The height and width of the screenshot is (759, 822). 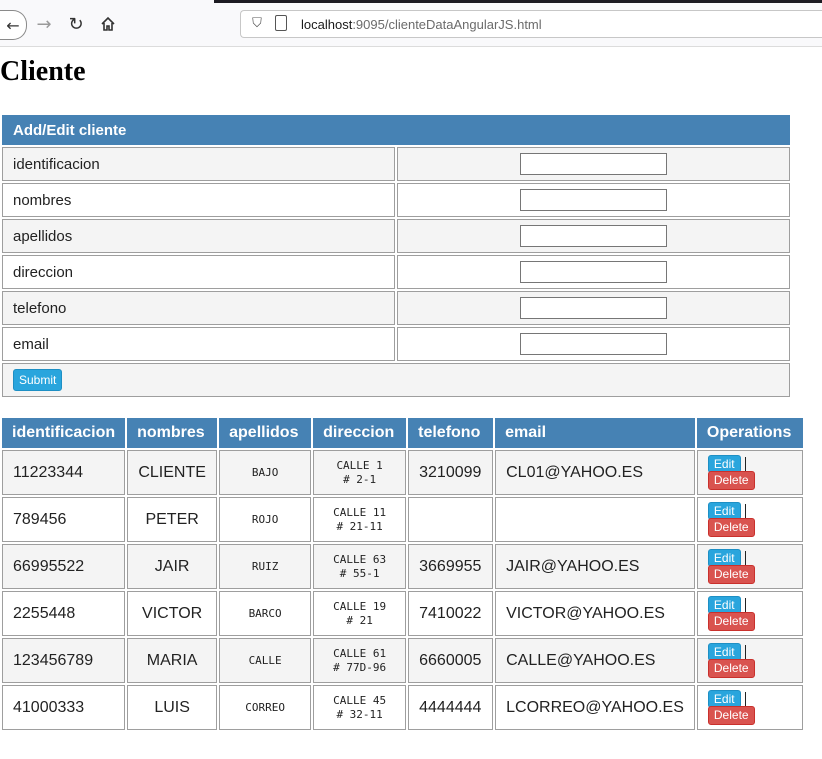 I want to click on page-icon, so click(x=281, y=23).